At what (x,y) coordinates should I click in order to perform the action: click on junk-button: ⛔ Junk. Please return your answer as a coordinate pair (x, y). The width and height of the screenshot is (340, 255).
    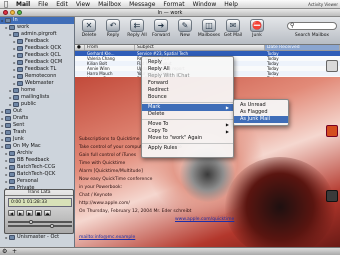
    Looking at the image, I should click on (257, 28).